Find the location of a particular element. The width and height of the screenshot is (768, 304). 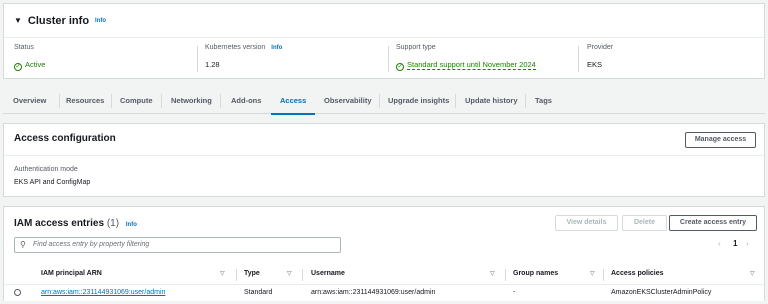

tab-networking: Networking is located at coordinates (191, 101).